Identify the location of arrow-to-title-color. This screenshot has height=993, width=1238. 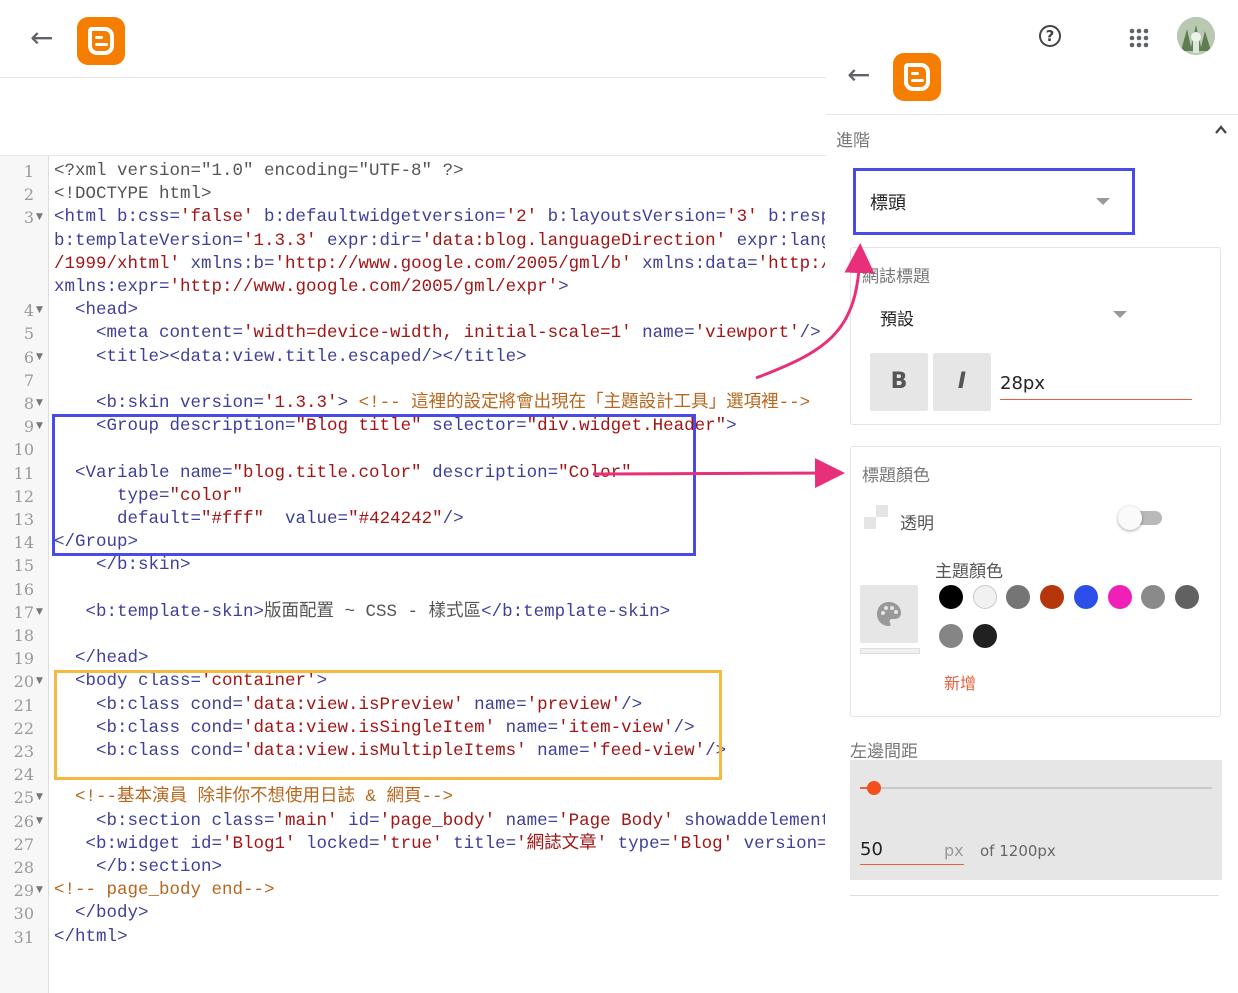
(718, 473).